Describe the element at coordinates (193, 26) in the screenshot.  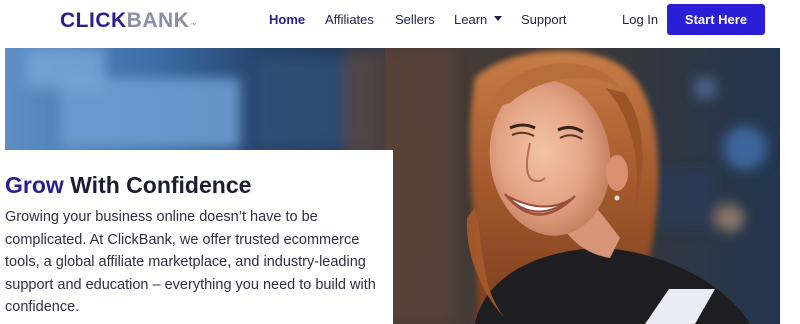
I see `logo-trademark: ™` at that location.